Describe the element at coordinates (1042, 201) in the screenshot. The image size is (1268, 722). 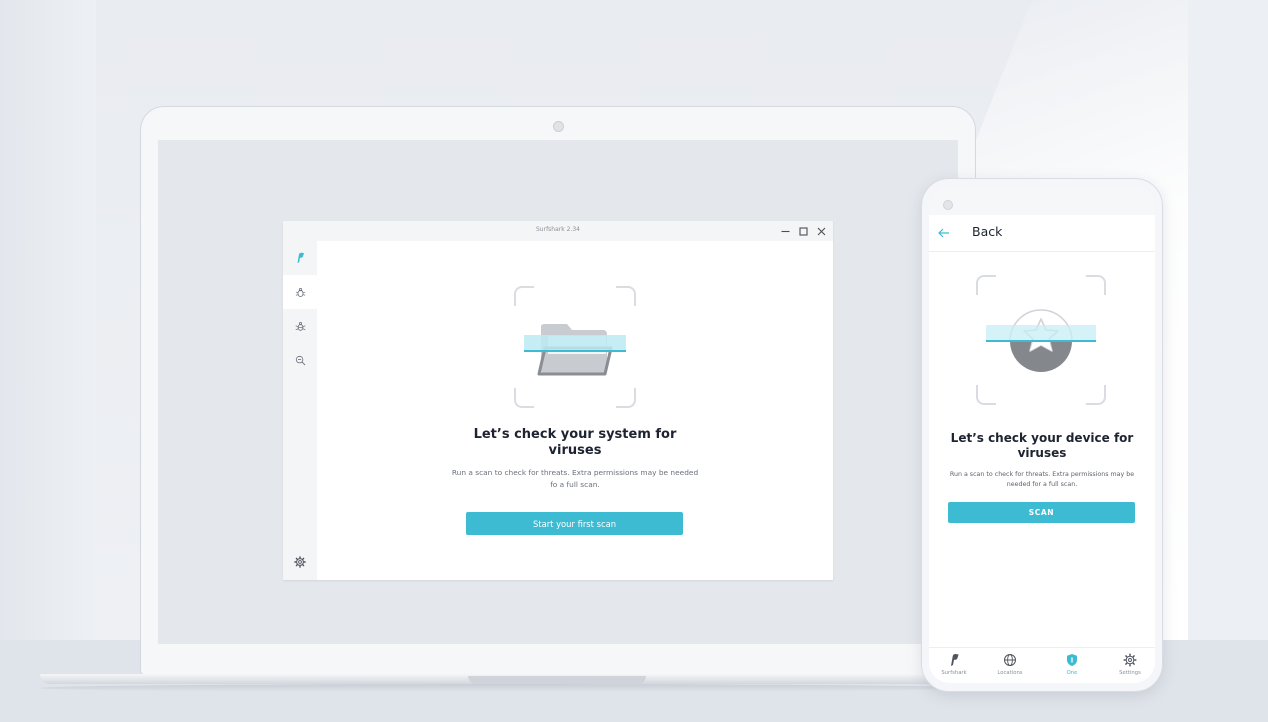
I see `phone-status-bar` at that location.